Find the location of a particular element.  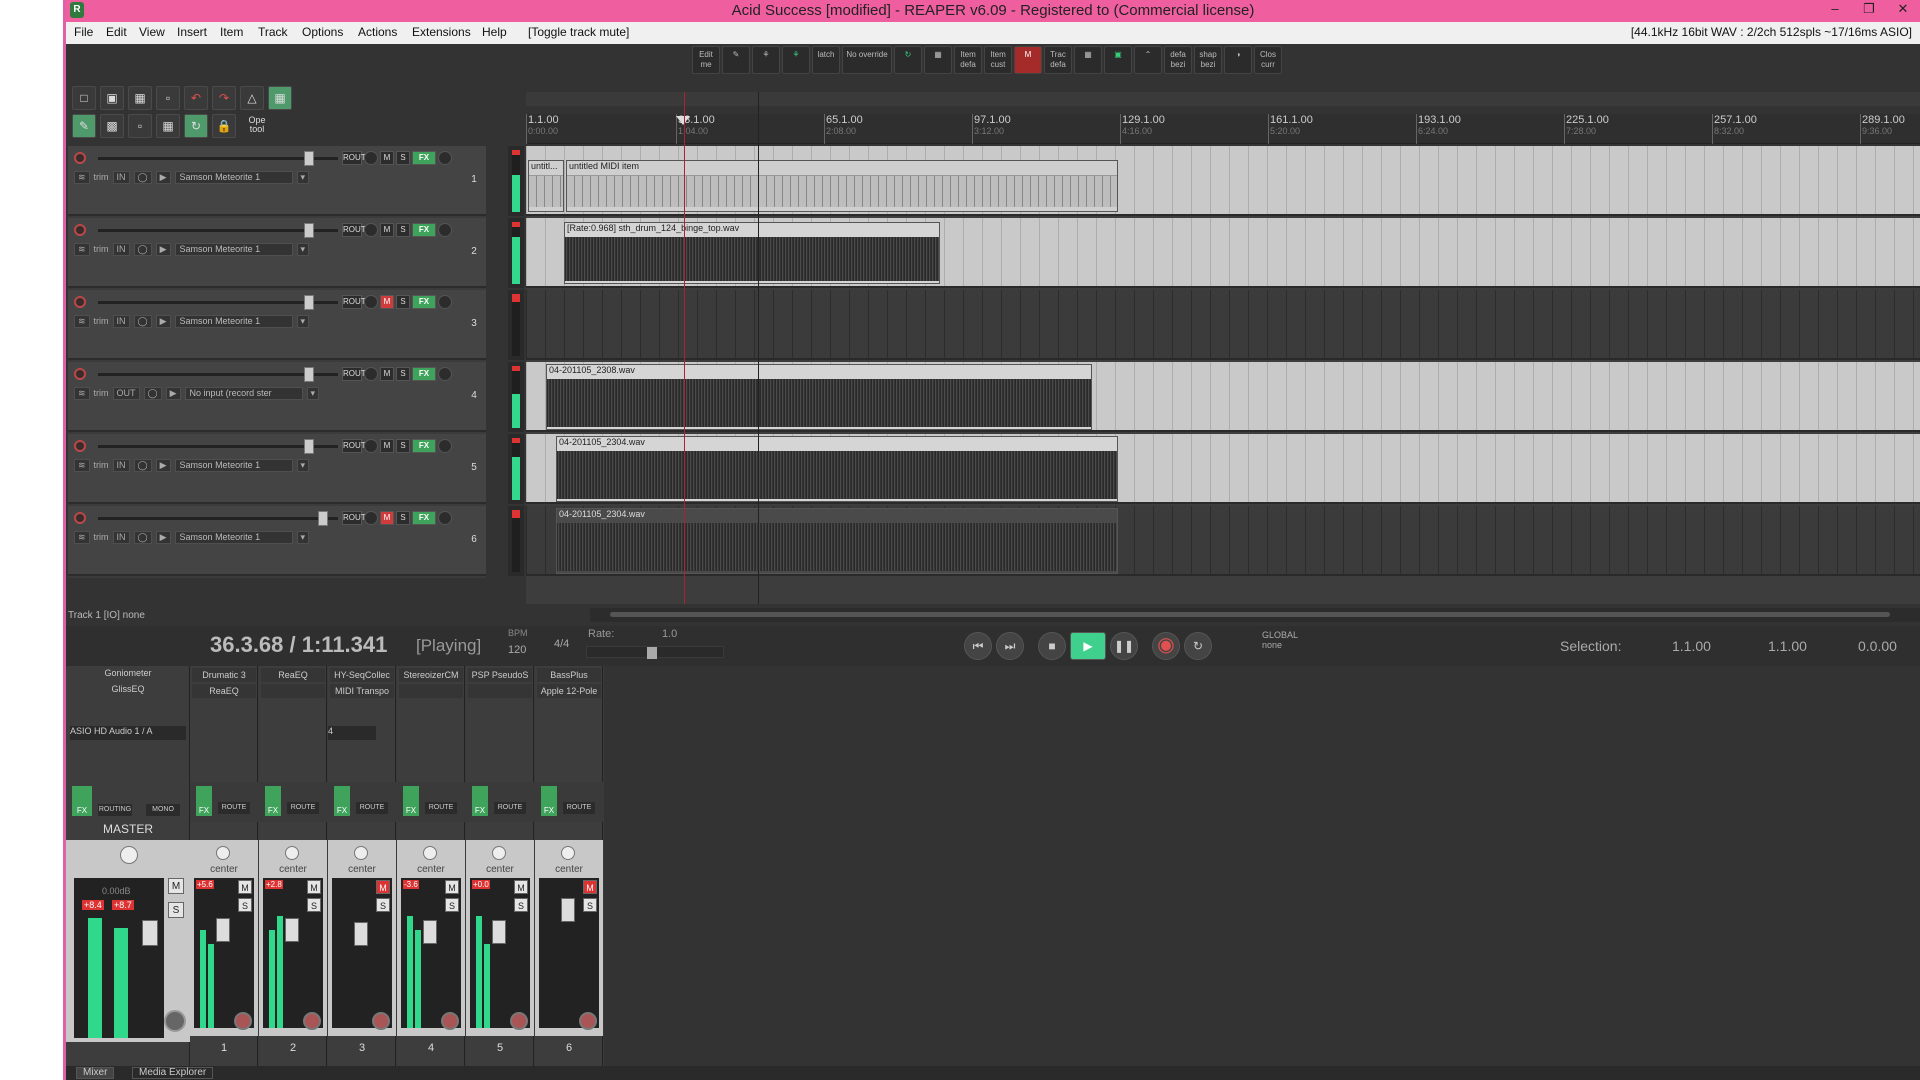

latch-button: latch is located at coordinates (826, 60).